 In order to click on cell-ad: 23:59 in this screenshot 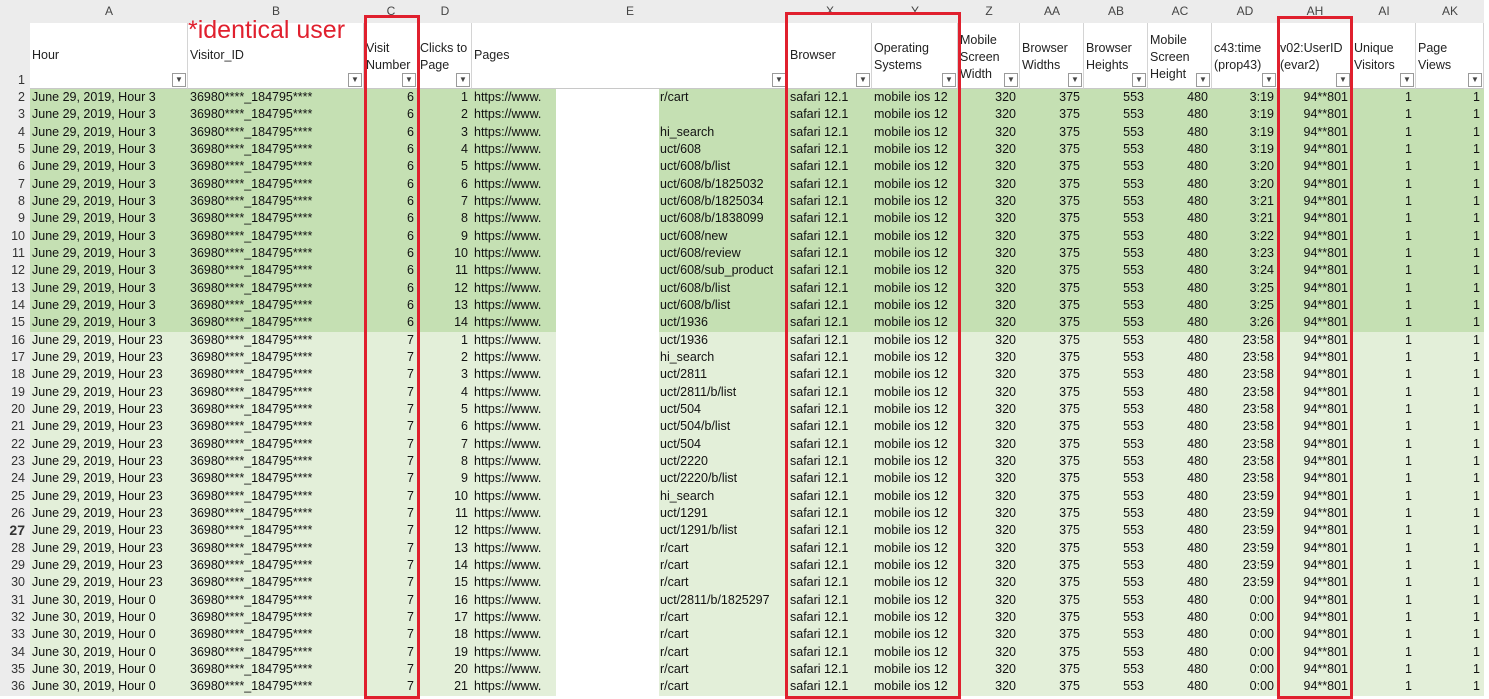, I will do `click(1245, 531)`.